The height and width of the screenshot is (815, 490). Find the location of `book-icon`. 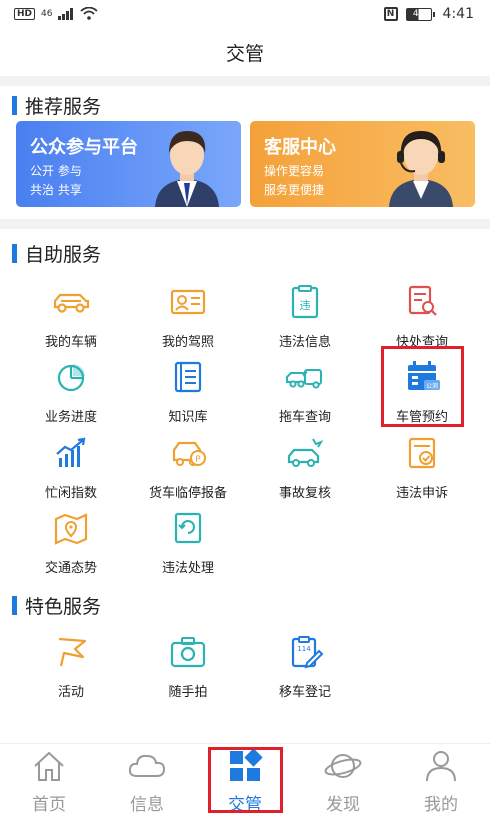

book-icon is located at coordinates (188, 377).